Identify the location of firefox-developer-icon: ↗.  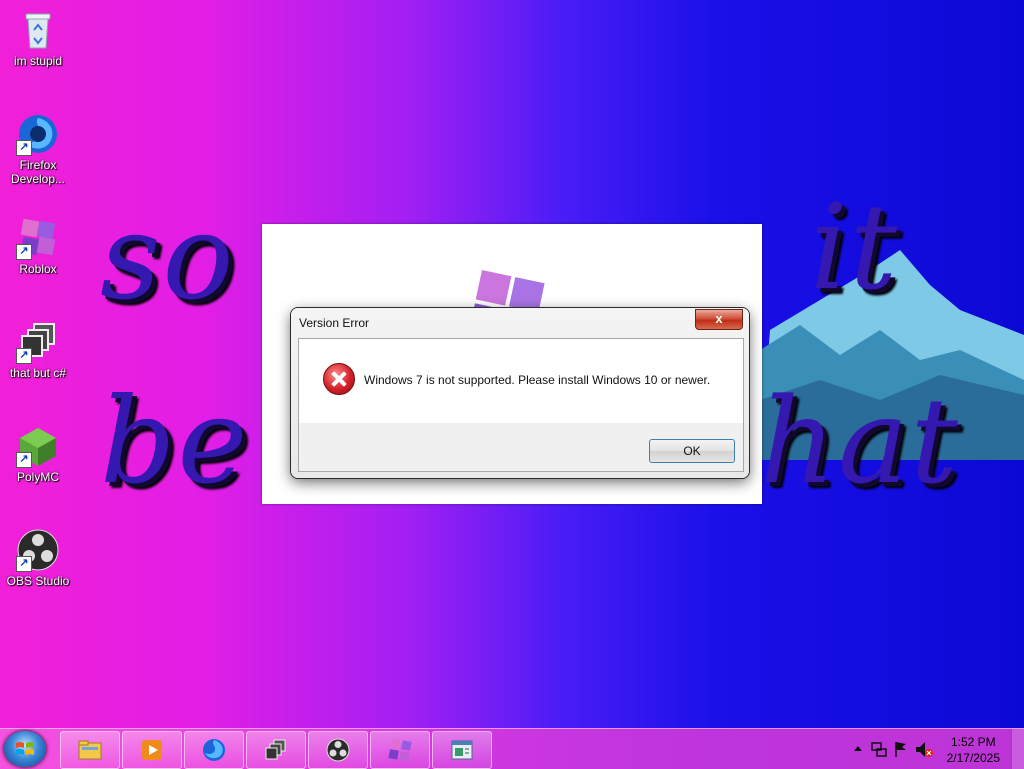
(38, 134).